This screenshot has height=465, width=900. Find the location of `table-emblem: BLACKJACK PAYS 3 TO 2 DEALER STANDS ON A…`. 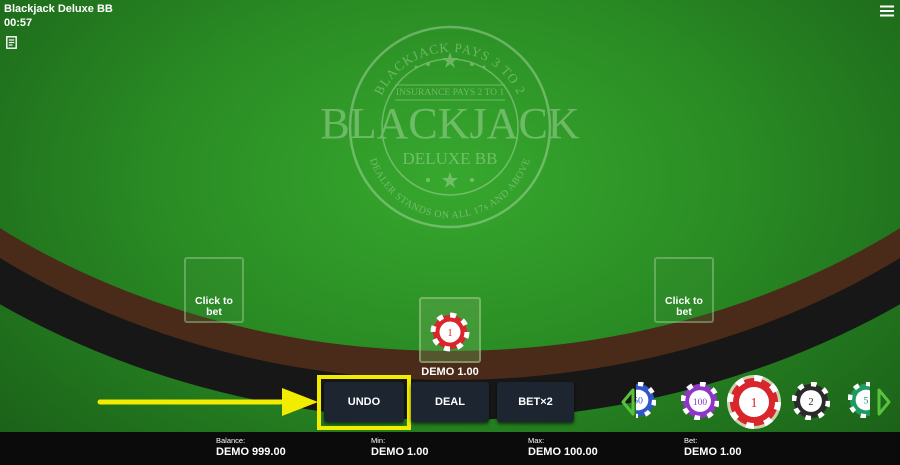

table-emblem: BLACKJACK PAYS 3 TO 2 DEALER STANDS ON A… is located at coordinates (450, 127).